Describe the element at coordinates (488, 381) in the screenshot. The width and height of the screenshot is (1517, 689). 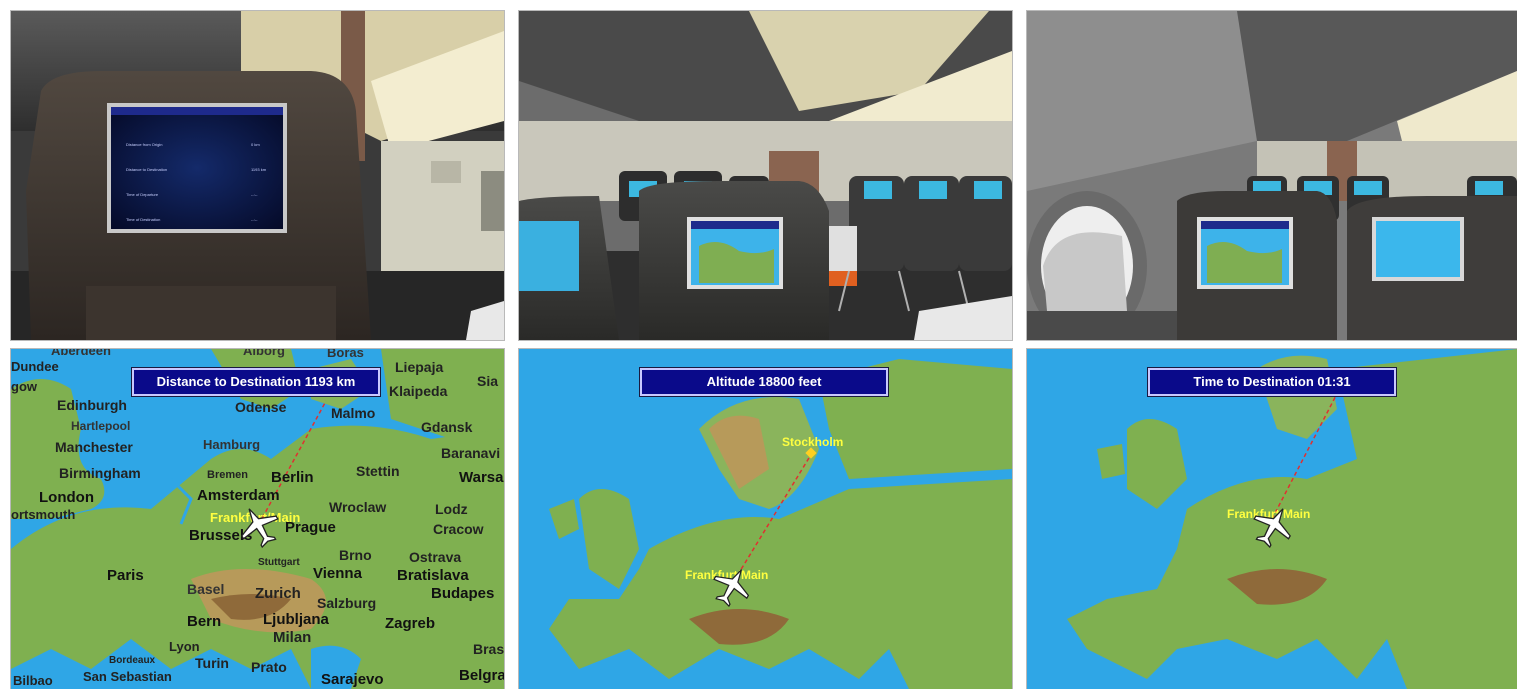
I see `city-label: Sia` at that location.